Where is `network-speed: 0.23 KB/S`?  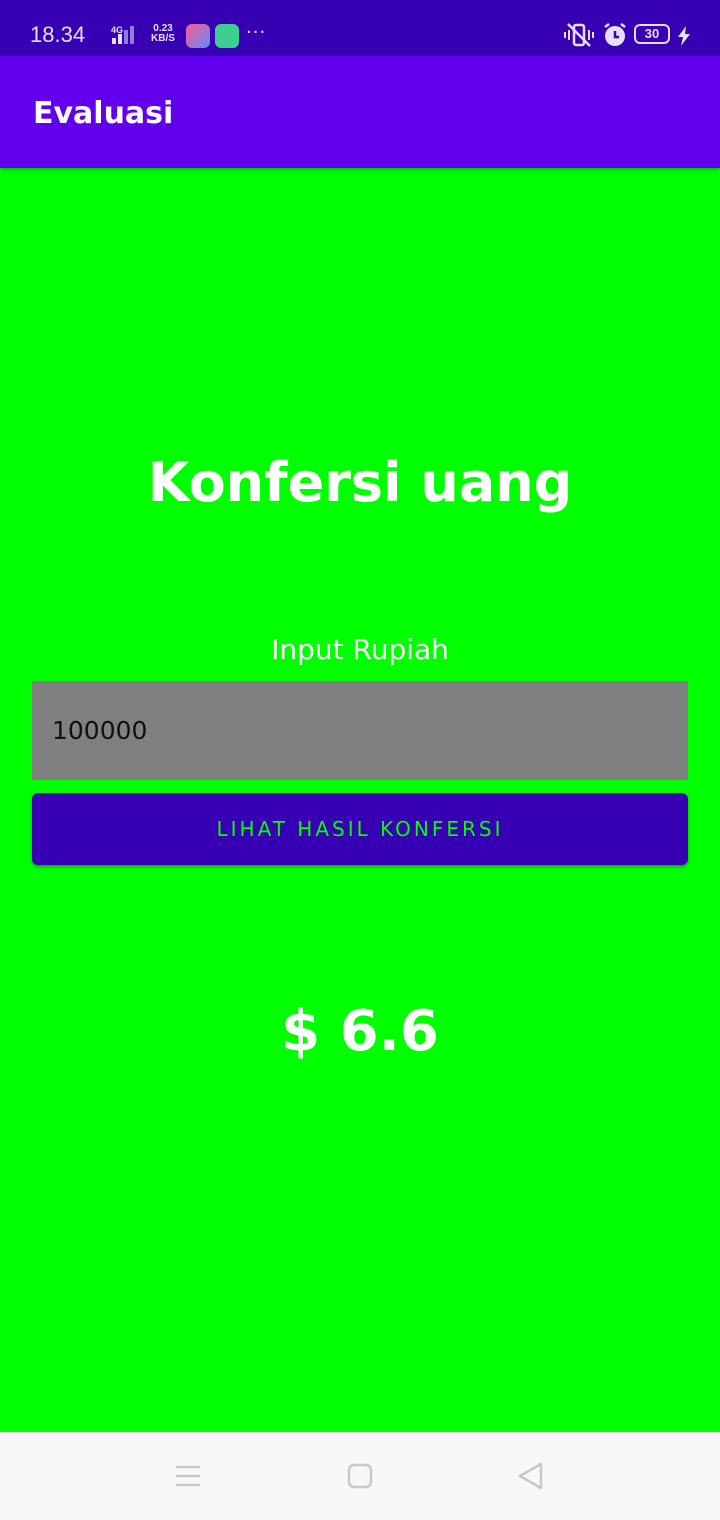 network-speed: 0.23 KB/S is located at coordinates (163, 34).